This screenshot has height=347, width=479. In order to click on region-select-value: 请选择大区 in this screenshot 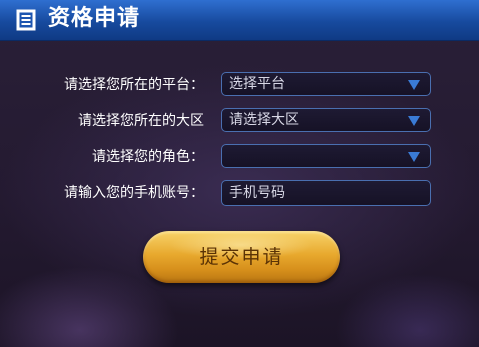, I will do `click(264, 120)`.